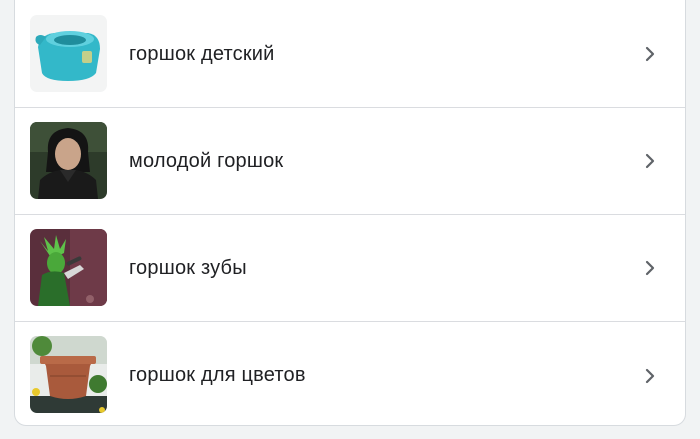 The height and width of the screenshot is (439, 700). What do you see at coordinates (217, 375) in the screenshot?
I see `suggestion-label: горшок для цветов` at bounding box center [217, 375].